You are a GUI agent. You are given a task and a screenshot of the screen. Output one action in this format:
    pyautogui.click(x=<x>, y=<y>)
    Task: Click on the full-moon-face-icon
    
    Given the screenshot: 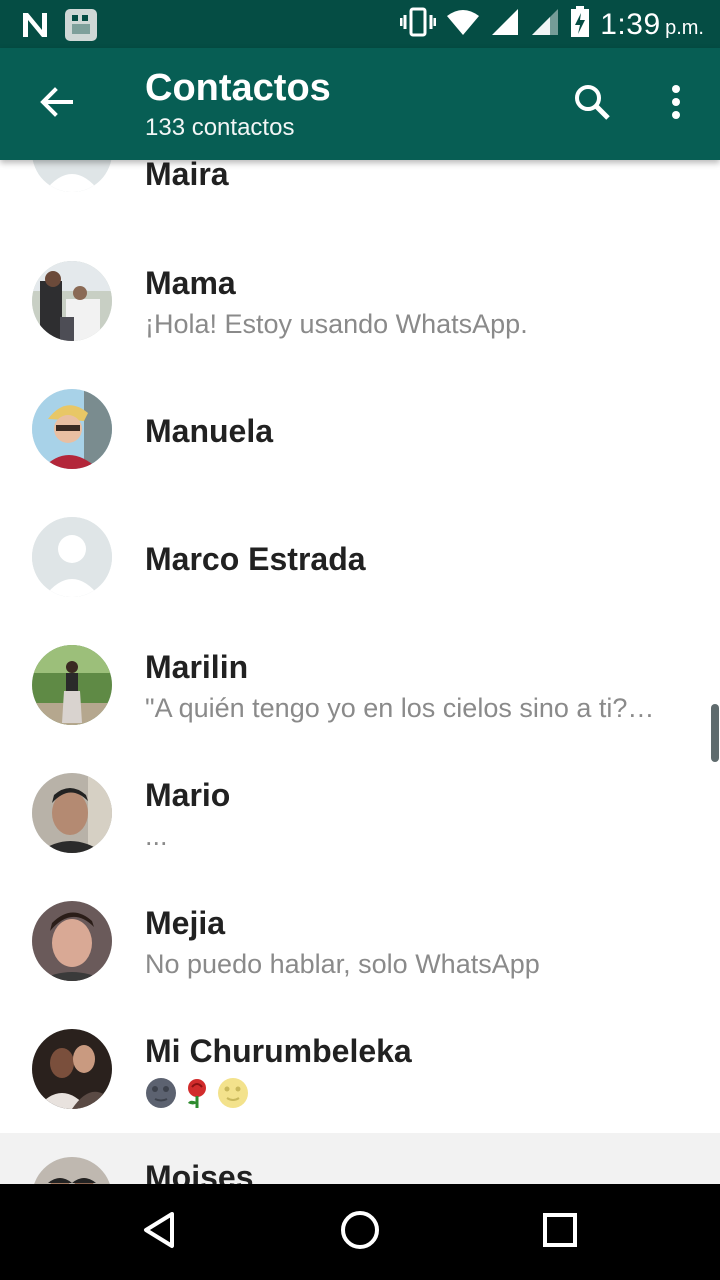 What is the action you would take?
    pyautogui.click(x=233, y=1095)
    